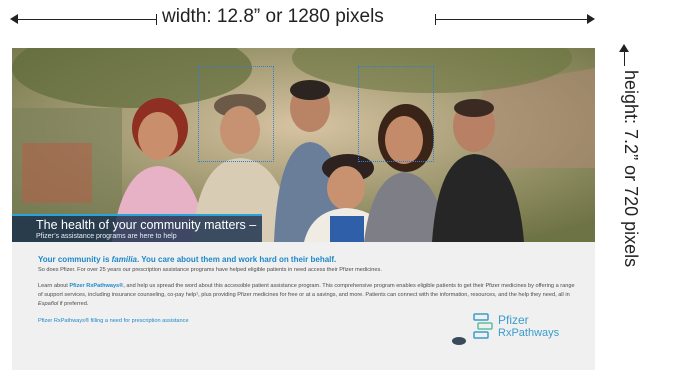 Image resolution: width=673 pixels, height=372 pixels. What do you see at coordinates (75, 259) in the screenshot?
I see `heading-start: Your community is` at bounding box center [75, 259].